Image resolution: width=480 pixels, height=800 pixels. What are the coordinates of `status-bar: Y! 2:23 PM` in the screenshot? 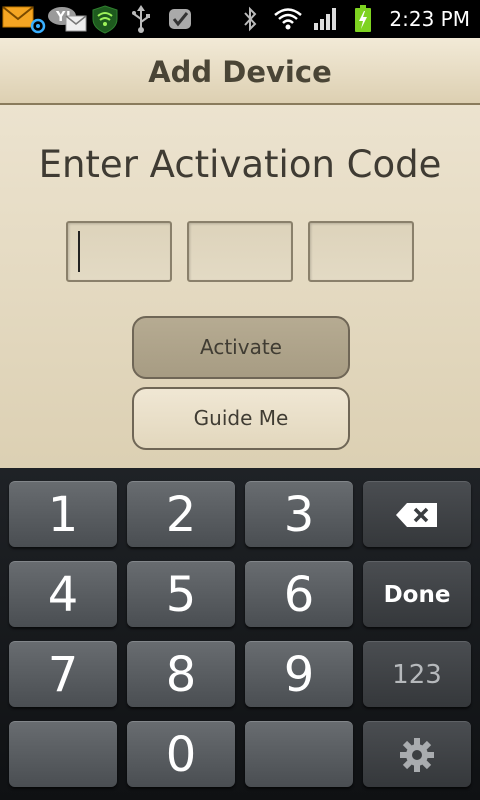 It's located at (240, 19).